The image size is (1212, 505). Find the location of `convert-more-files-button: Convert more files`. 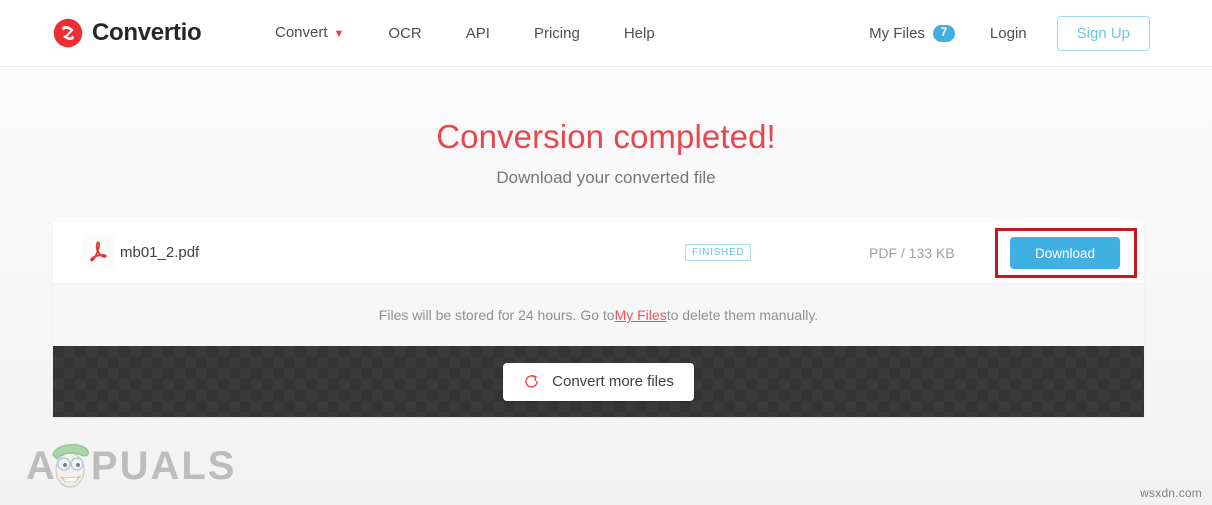

convert-more-files-button: Convert more files is located at coordinates (598, 381).